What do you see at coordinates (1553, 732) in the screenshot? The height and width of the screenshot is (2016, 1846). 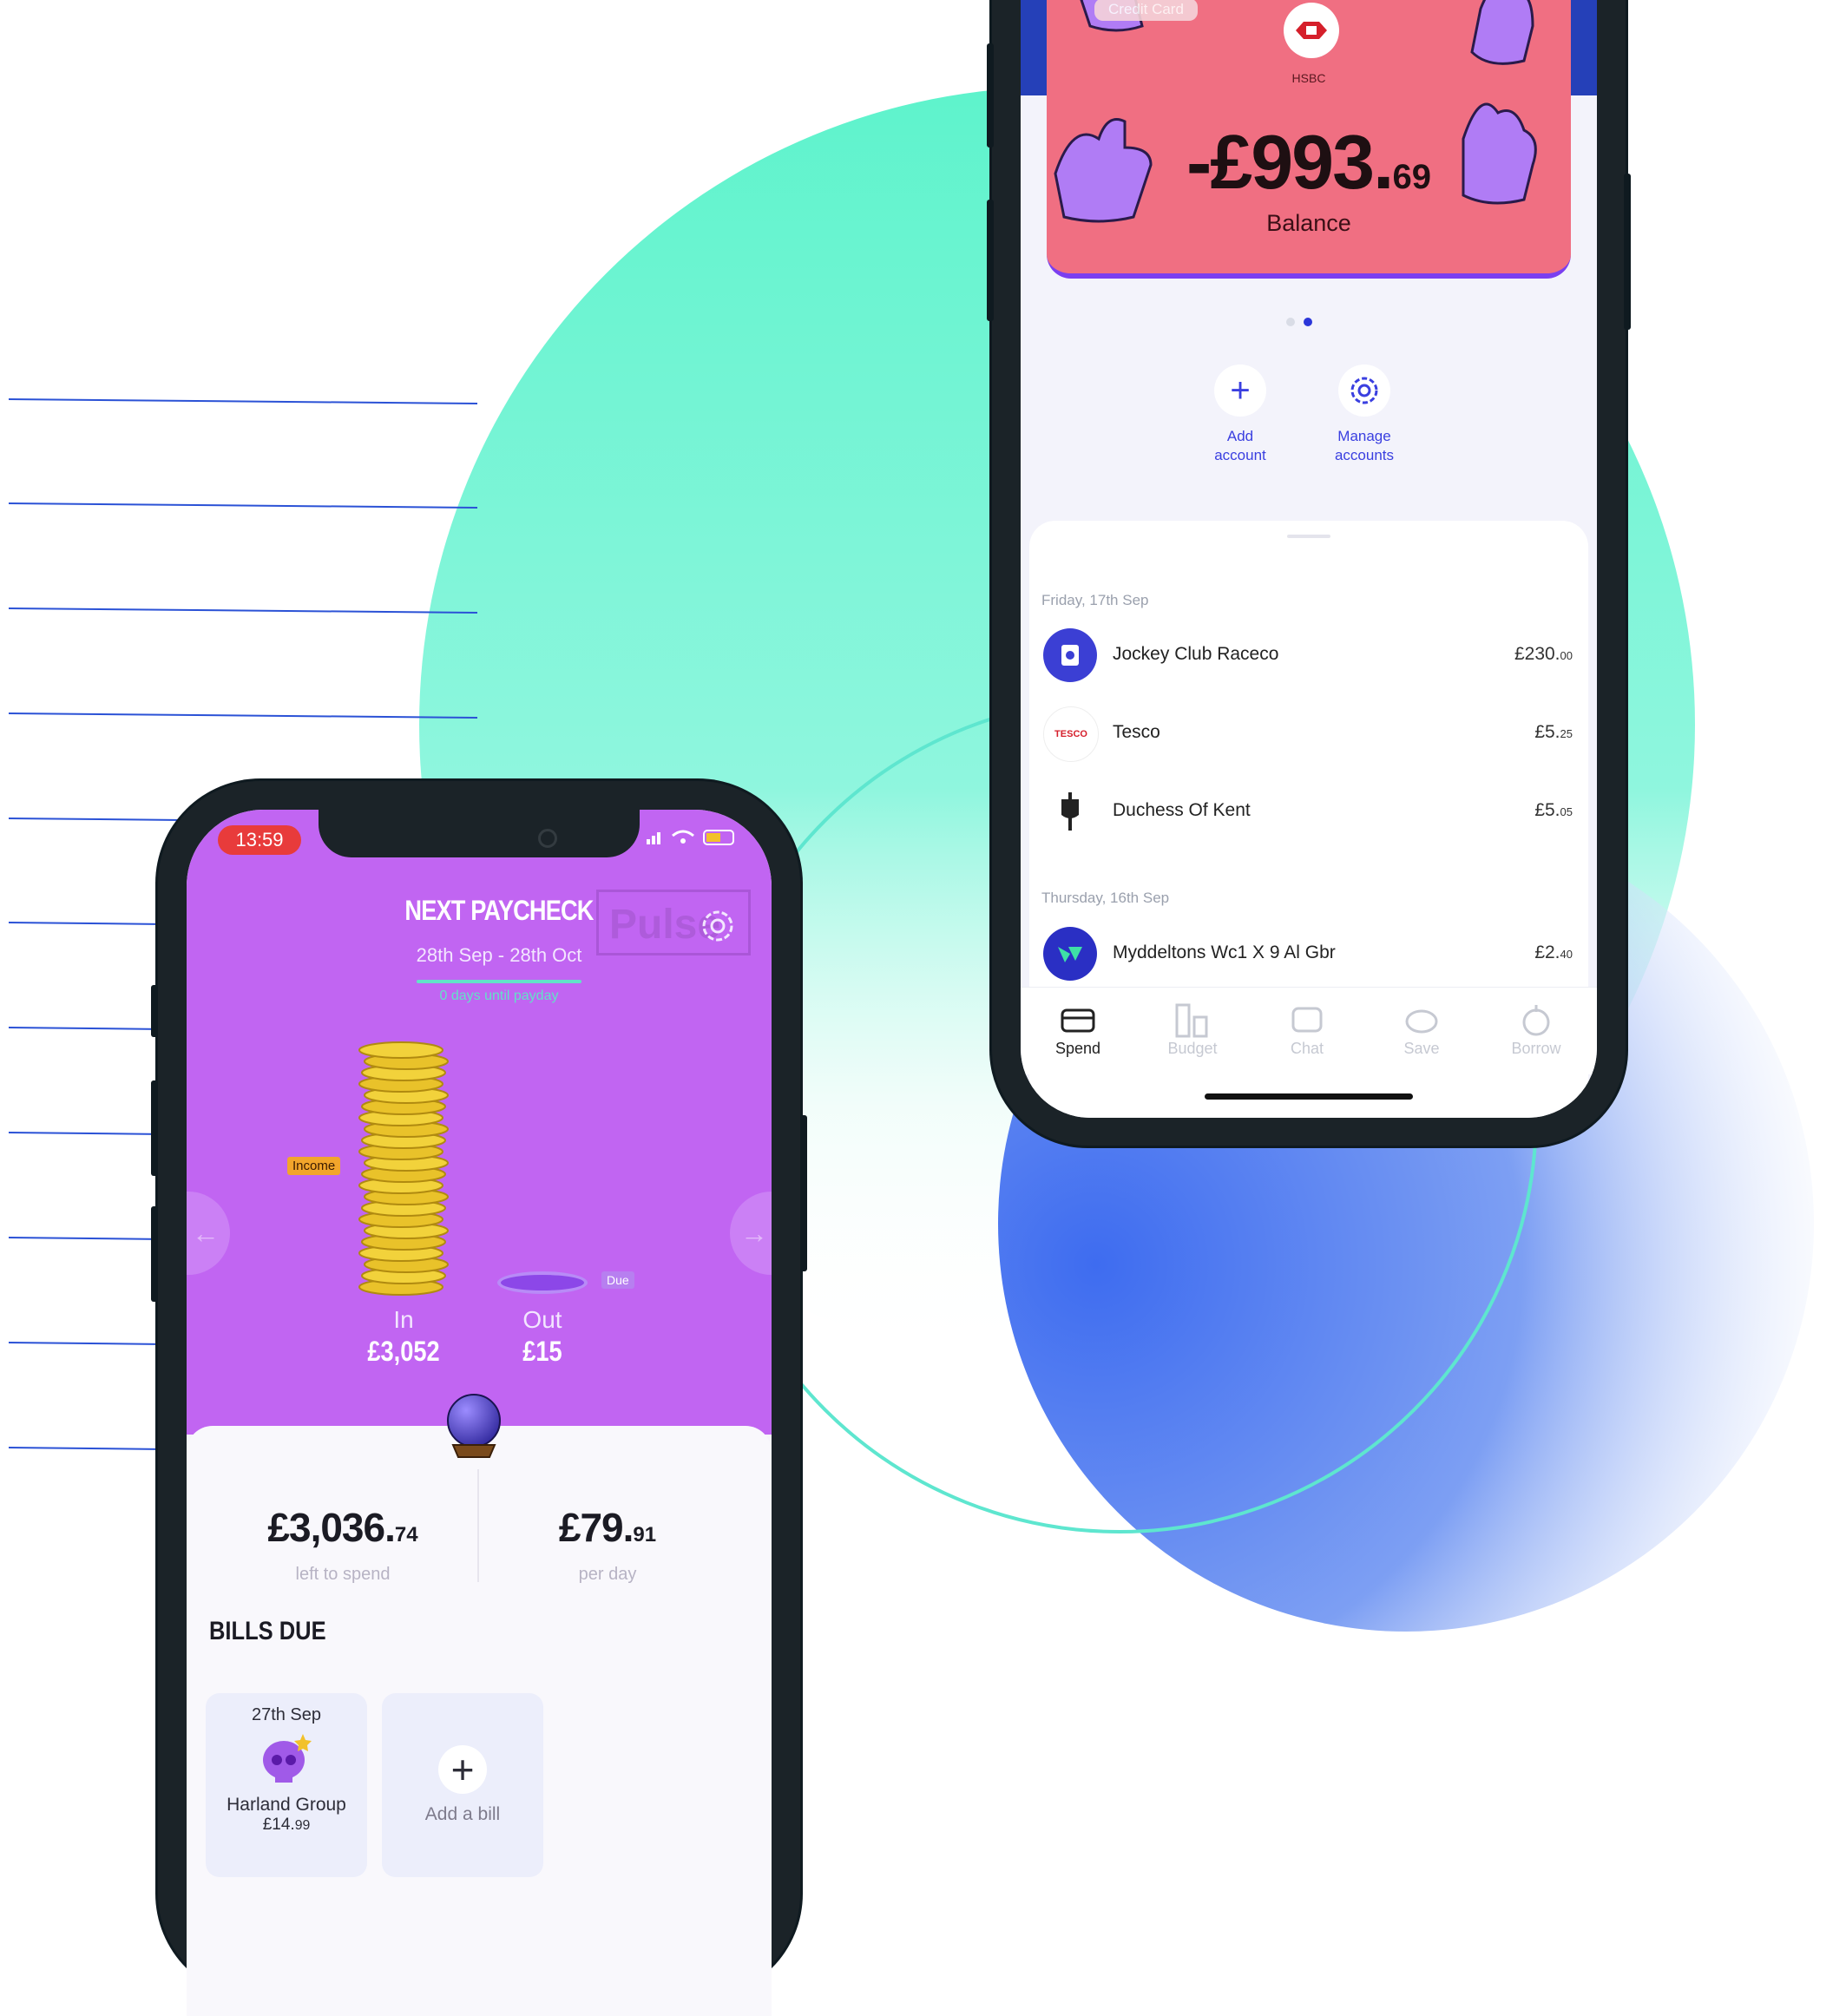 I see `transaction-amount: £5.25` at bounding box center [1553, 732].